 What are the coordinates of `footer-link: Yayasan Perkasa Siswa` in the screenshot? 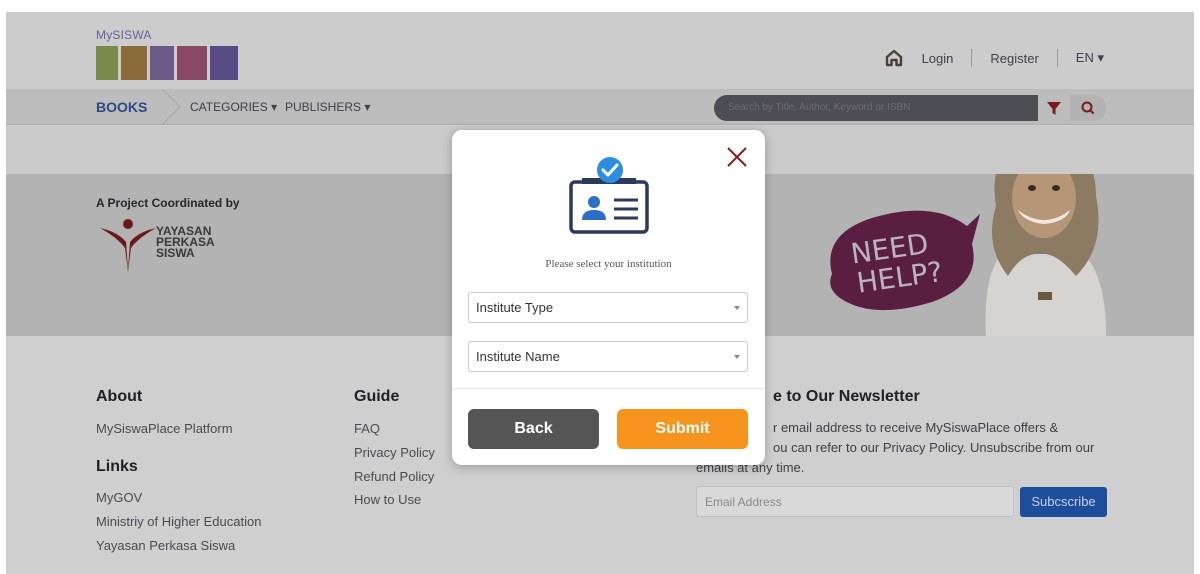 It's located at (165, 545).